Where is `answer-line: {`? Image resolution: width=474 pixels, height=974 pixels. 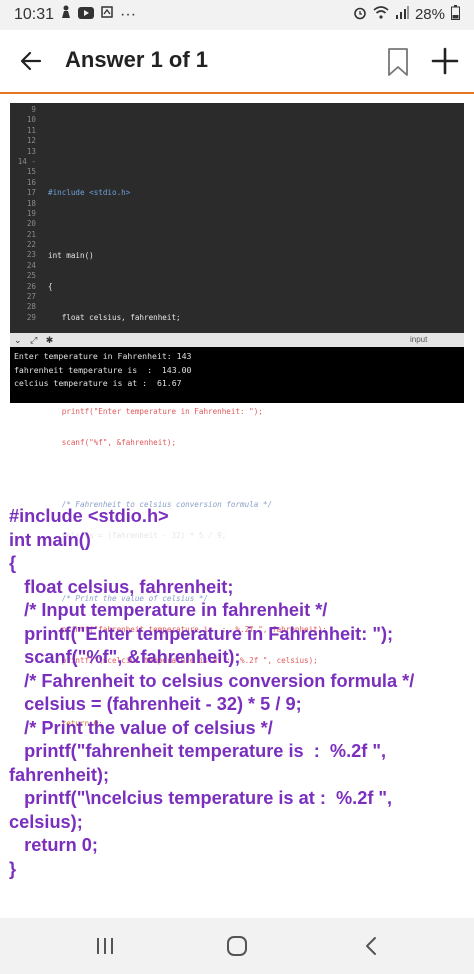
answer-line: { is located at coordinates (13, 563).